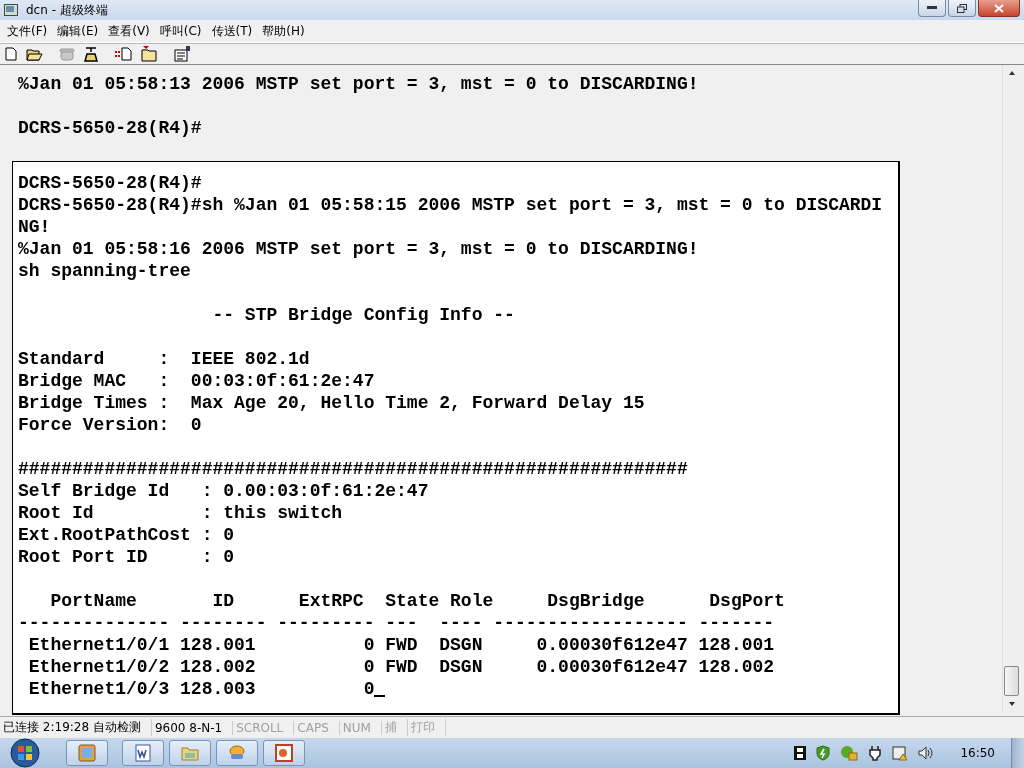 The width and height of the screenshot is (1024, 768). Describe the element at coordinates (1011, 704) in the screenshot. I see `scroll-down-icon` at that location.